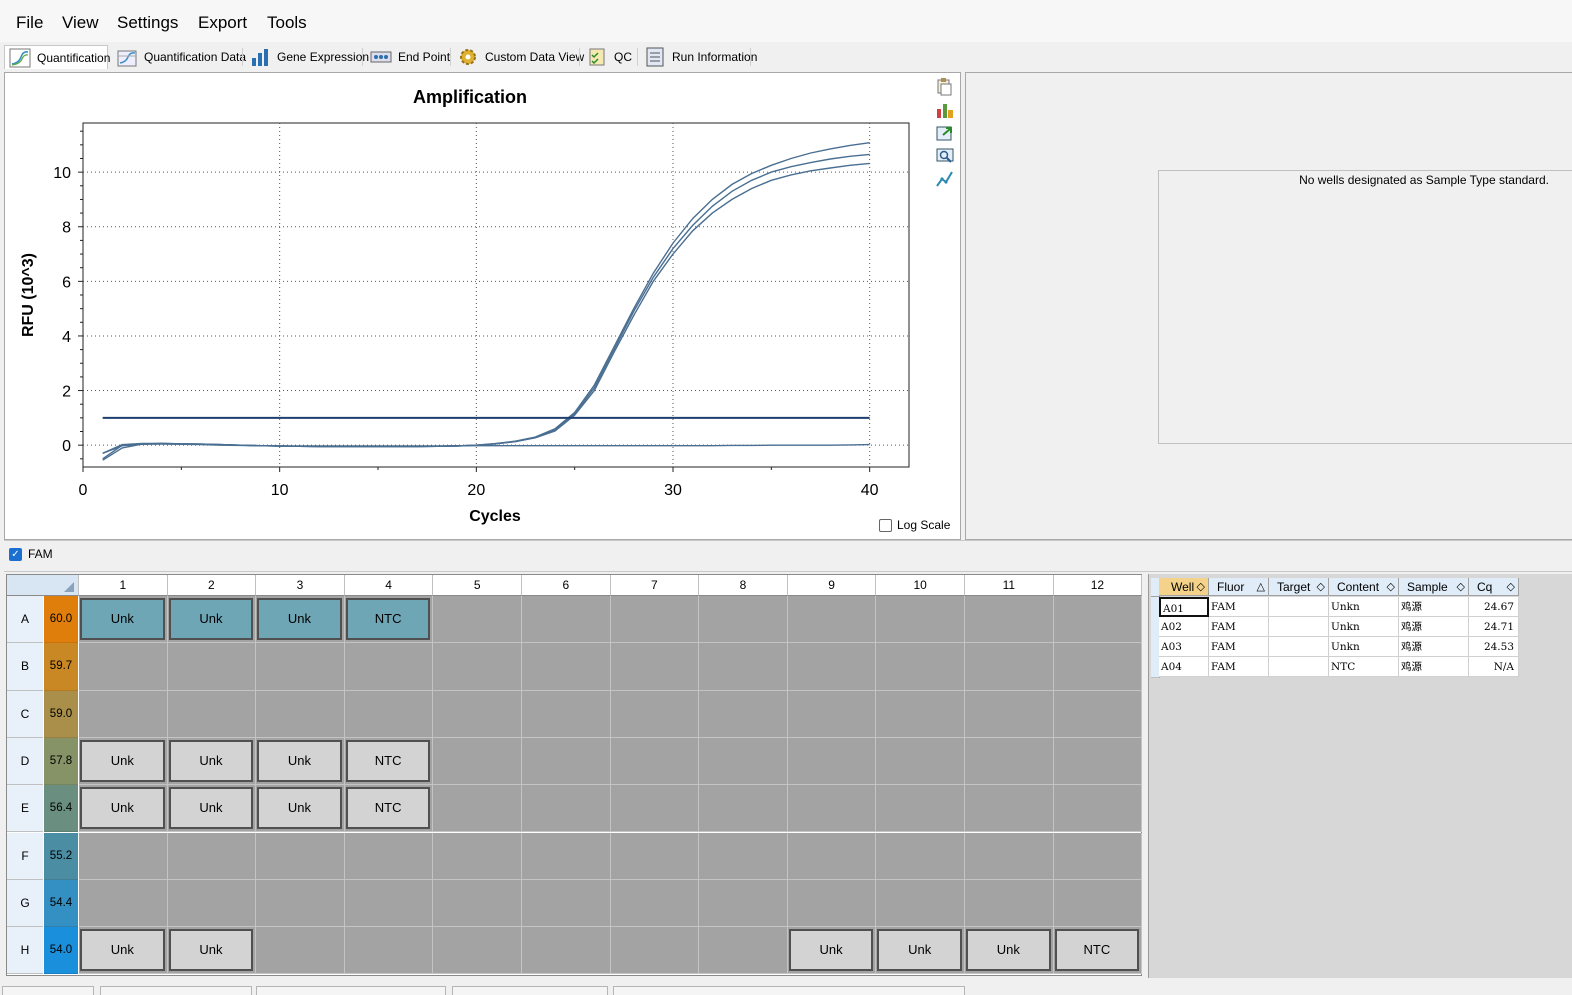 Image resolution: width=1572 pixels, height=995 pixels. What do you see at coordinates (389, 761) in the screenshot?
I see `plate-well-d4: NTC` at bounding box center [389, 761].